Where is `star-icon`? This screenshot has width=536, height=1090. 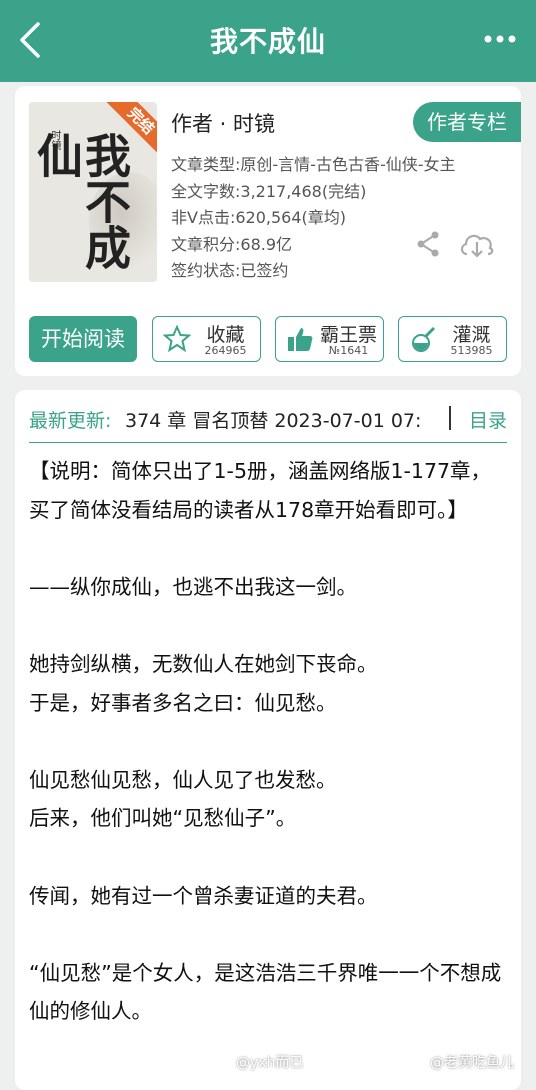 star-icon is located at coordinates (177, 339).